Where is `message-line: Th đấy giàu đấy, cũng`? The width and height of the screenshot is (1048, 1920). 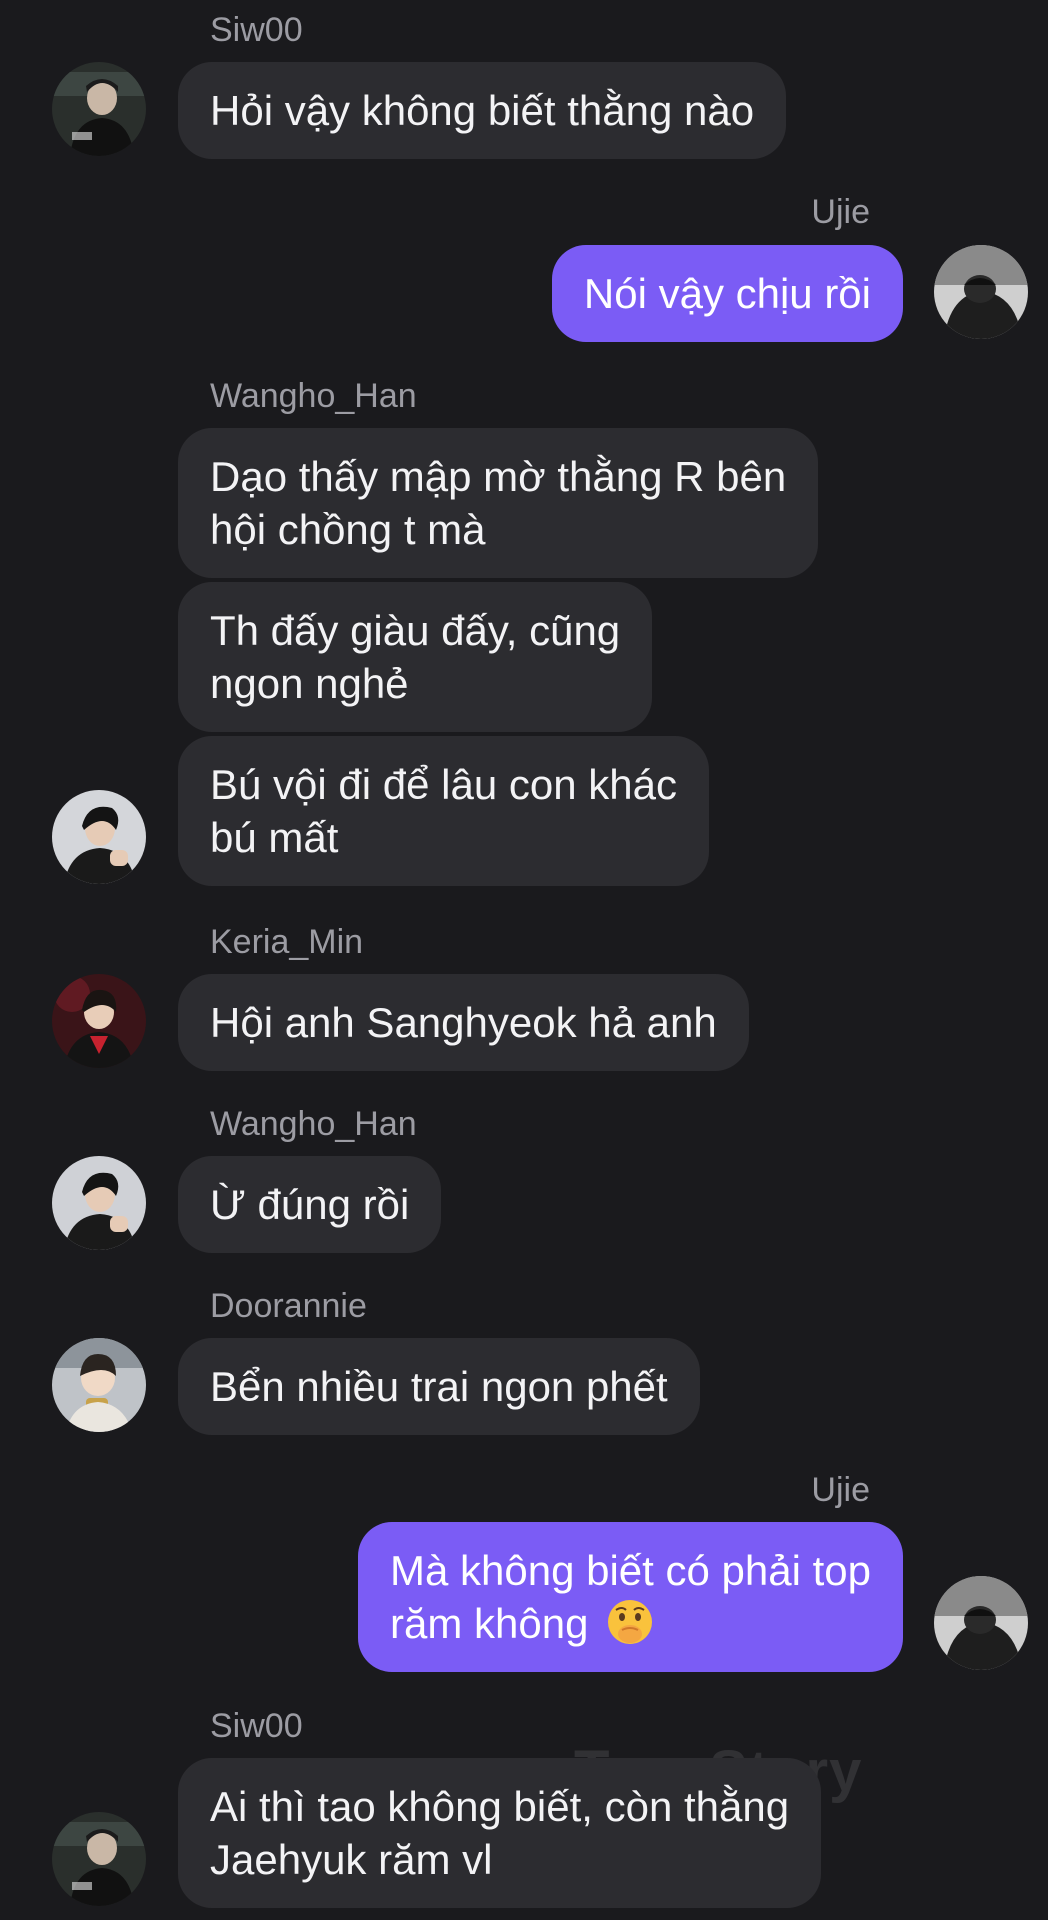
message-line: Th đấy giàu đấy, cũng is located at coordinates (415, 630).